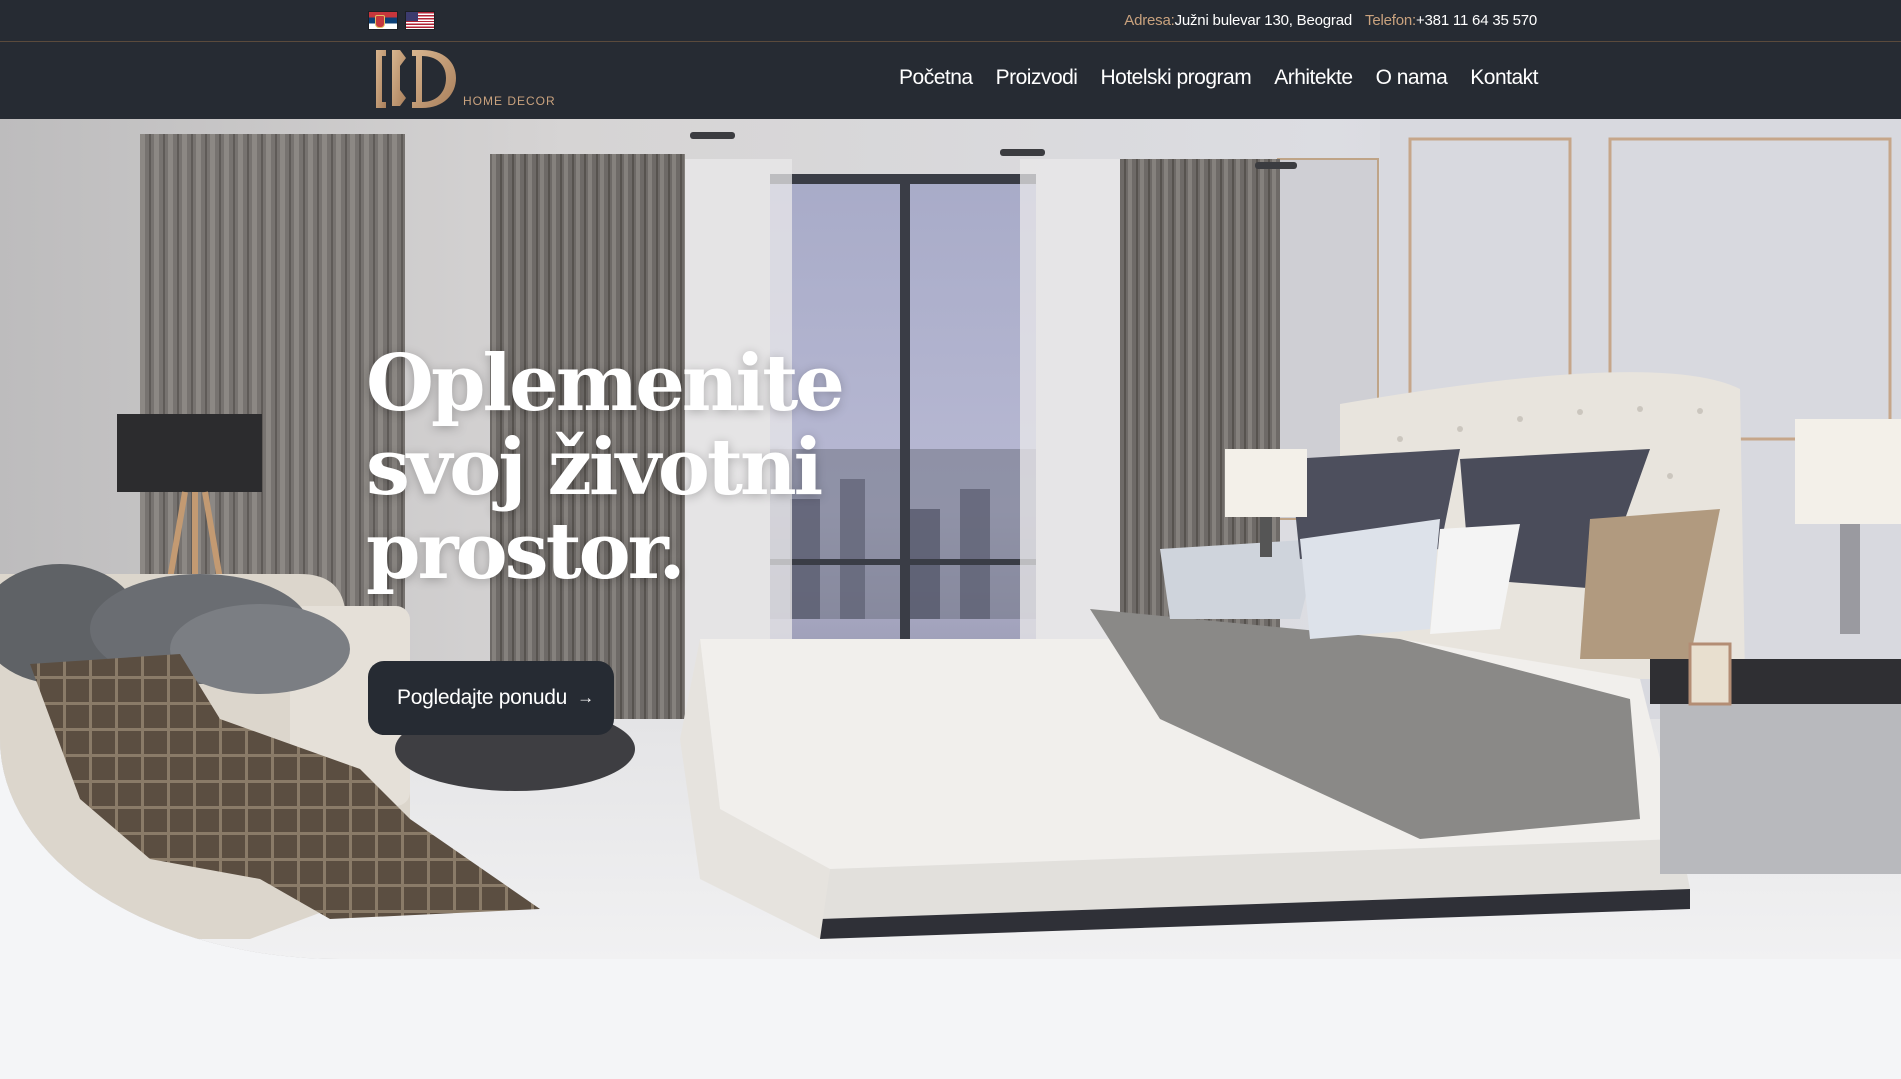 This screenshot has width=1901, height=1079. I want to click on hero-headline-line-2: svoj životni, so click(594, 467).